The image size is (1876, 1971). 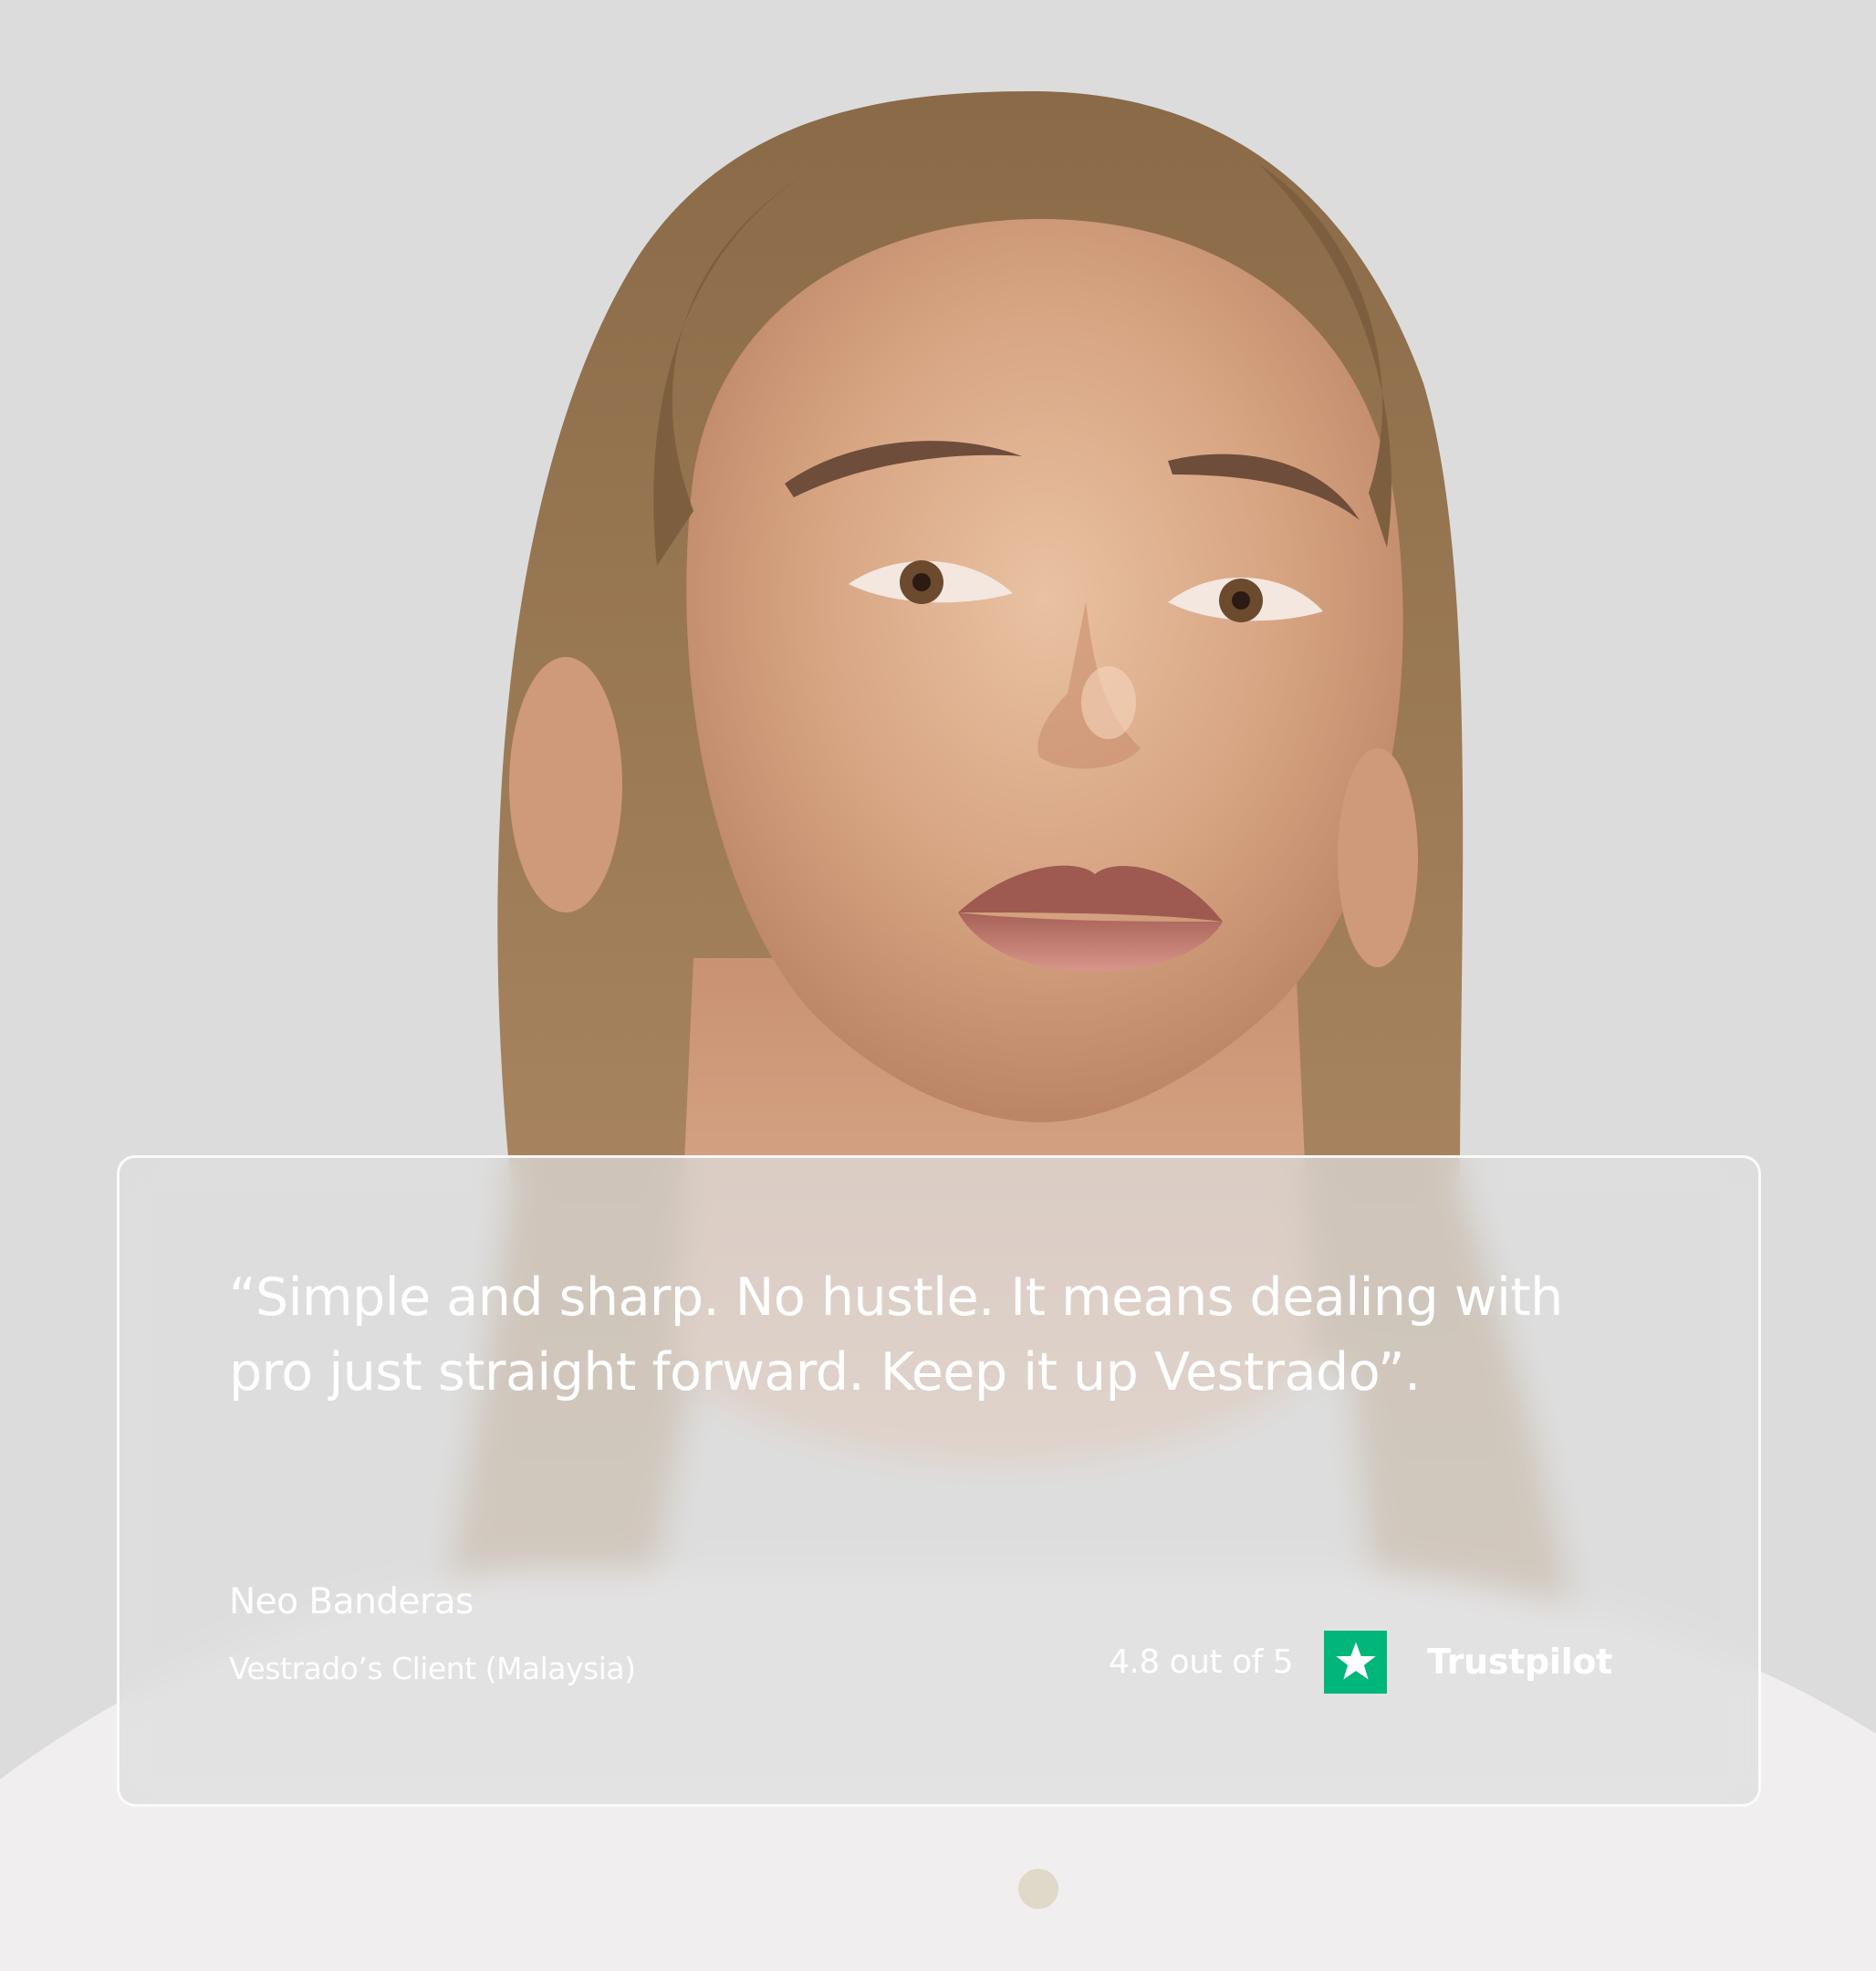 I want to click on trustpilot-rating: 4.8 out of 5 Trustpilot, so click(x=1360, y=1661).